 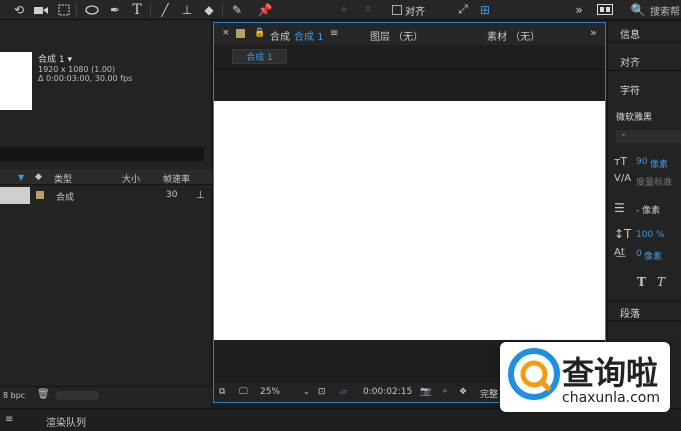 What do you see at coordinates (334, 33) in the screenshot?
I see `tab-menu-icon: ≡` at bounding box center [334, 33].